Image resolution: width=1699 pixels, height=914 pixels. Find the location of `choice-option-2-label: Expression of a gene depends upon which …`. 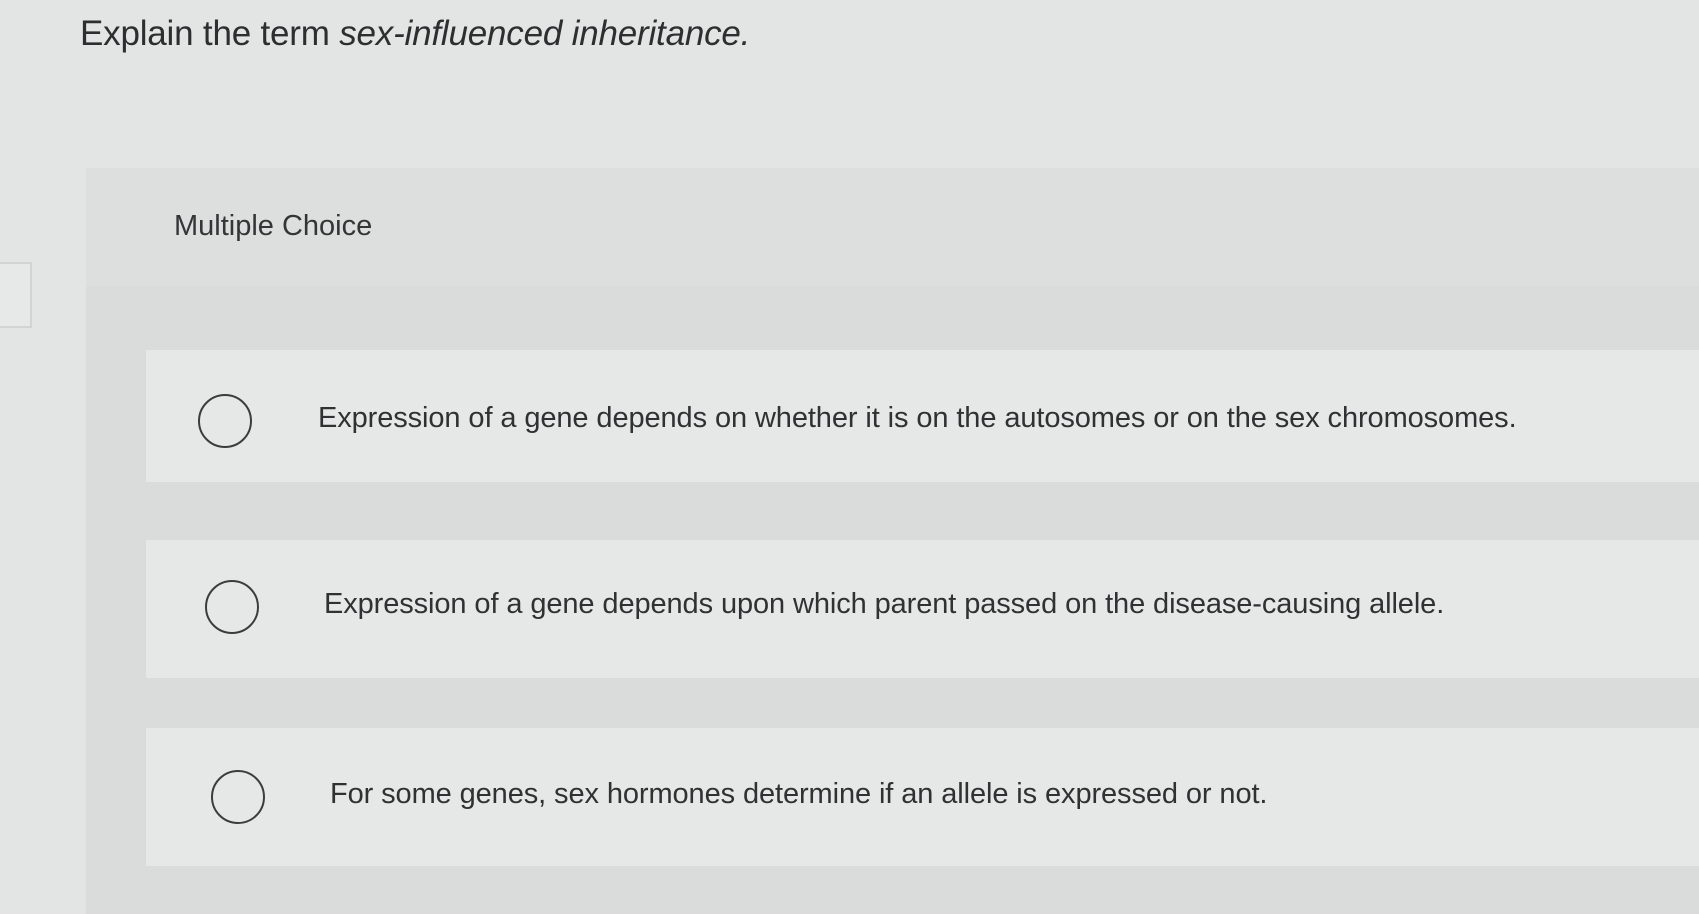

choice-option-2-label: Expression of a gene depends upon which … is located at coordinates (884, 604).